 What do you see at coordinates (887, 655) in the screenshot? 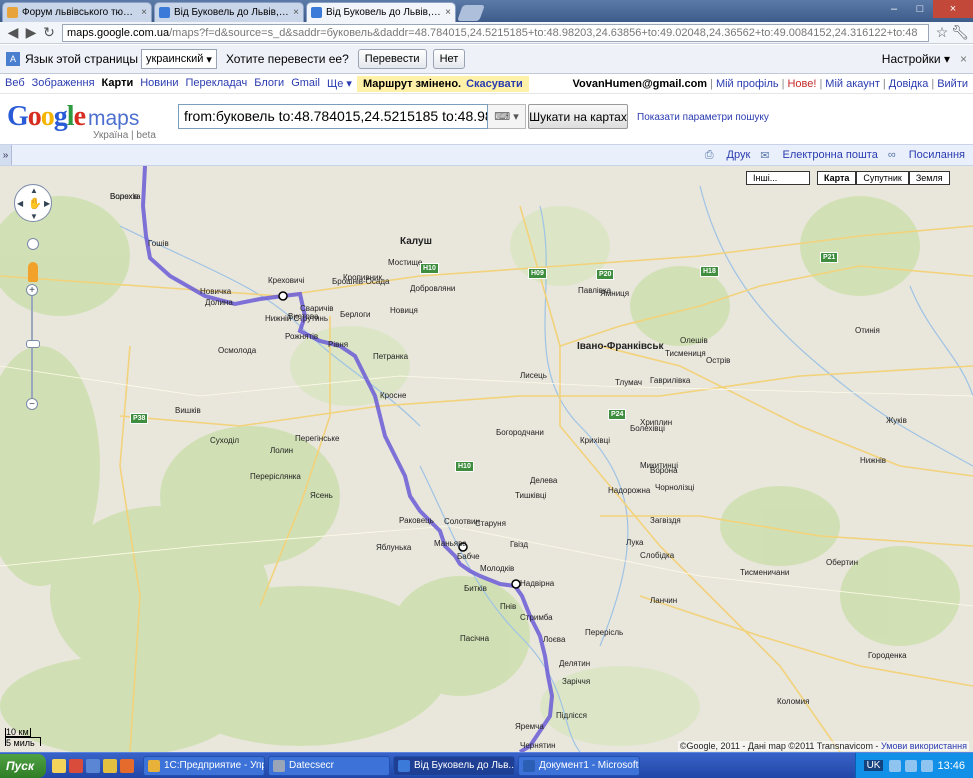
I see `town-label: Городенка` at bounding box center [887, 655].